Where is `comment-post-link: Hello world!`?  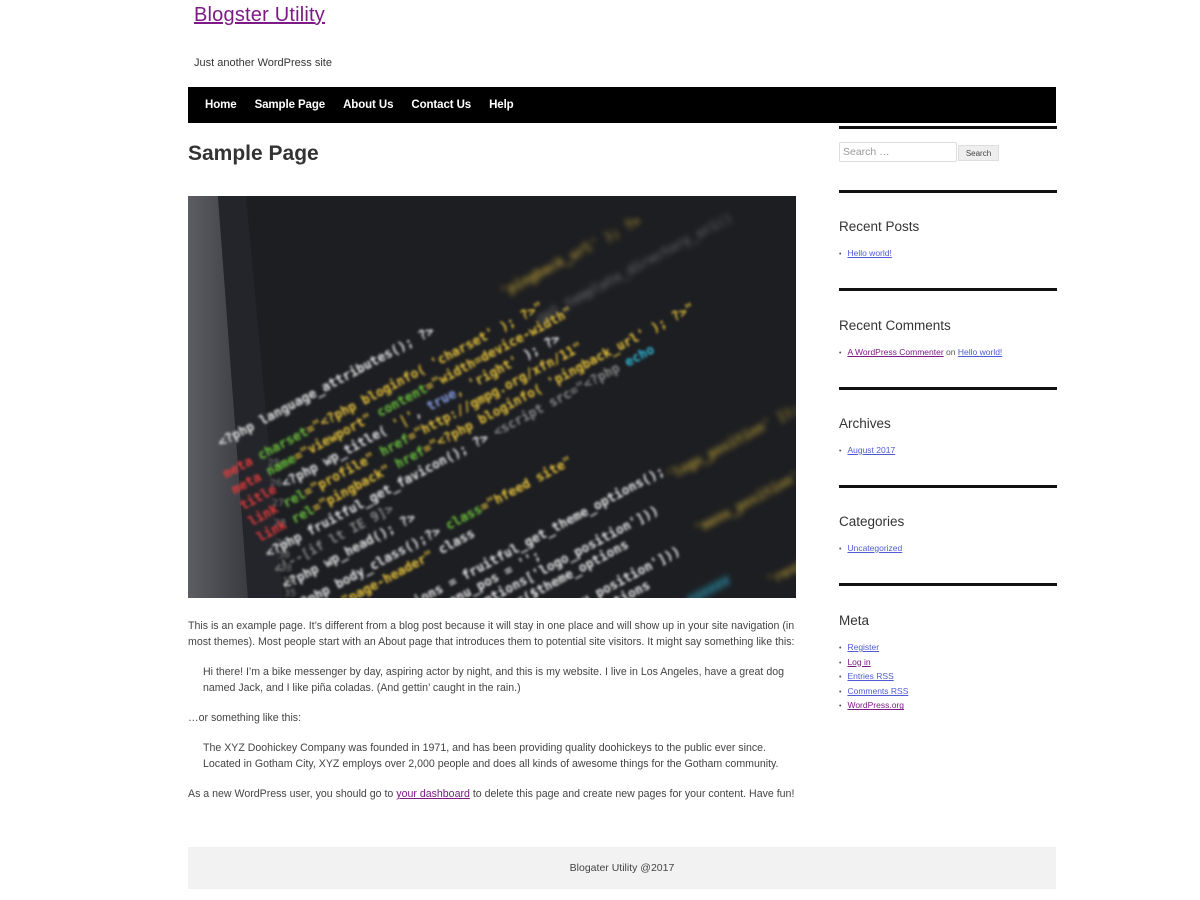
comment-post-link: Hello world! is located at coordinates (980, 352).